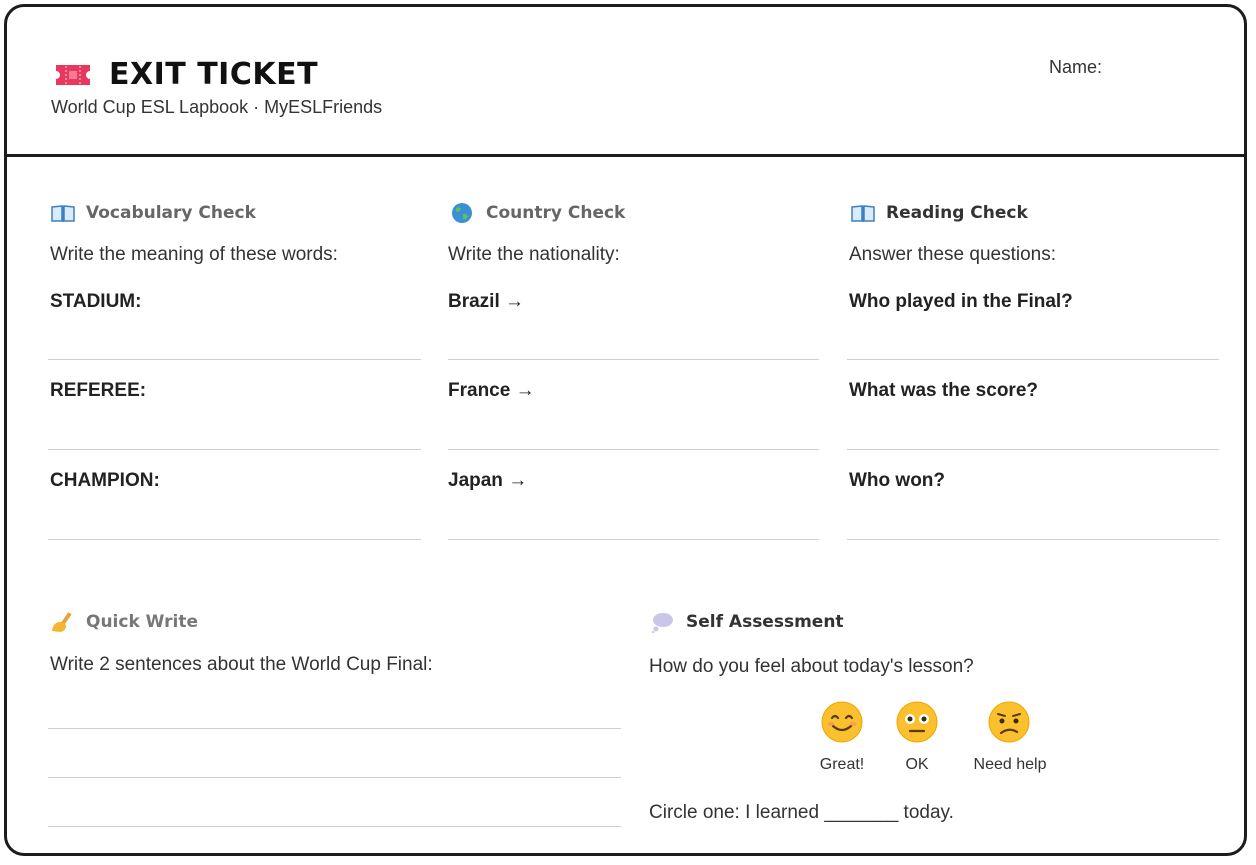  What do you see at coordinates (897, 480) in the screenshot?
I see `reading-question-3: Who won?` at bounding box center [897, 480].